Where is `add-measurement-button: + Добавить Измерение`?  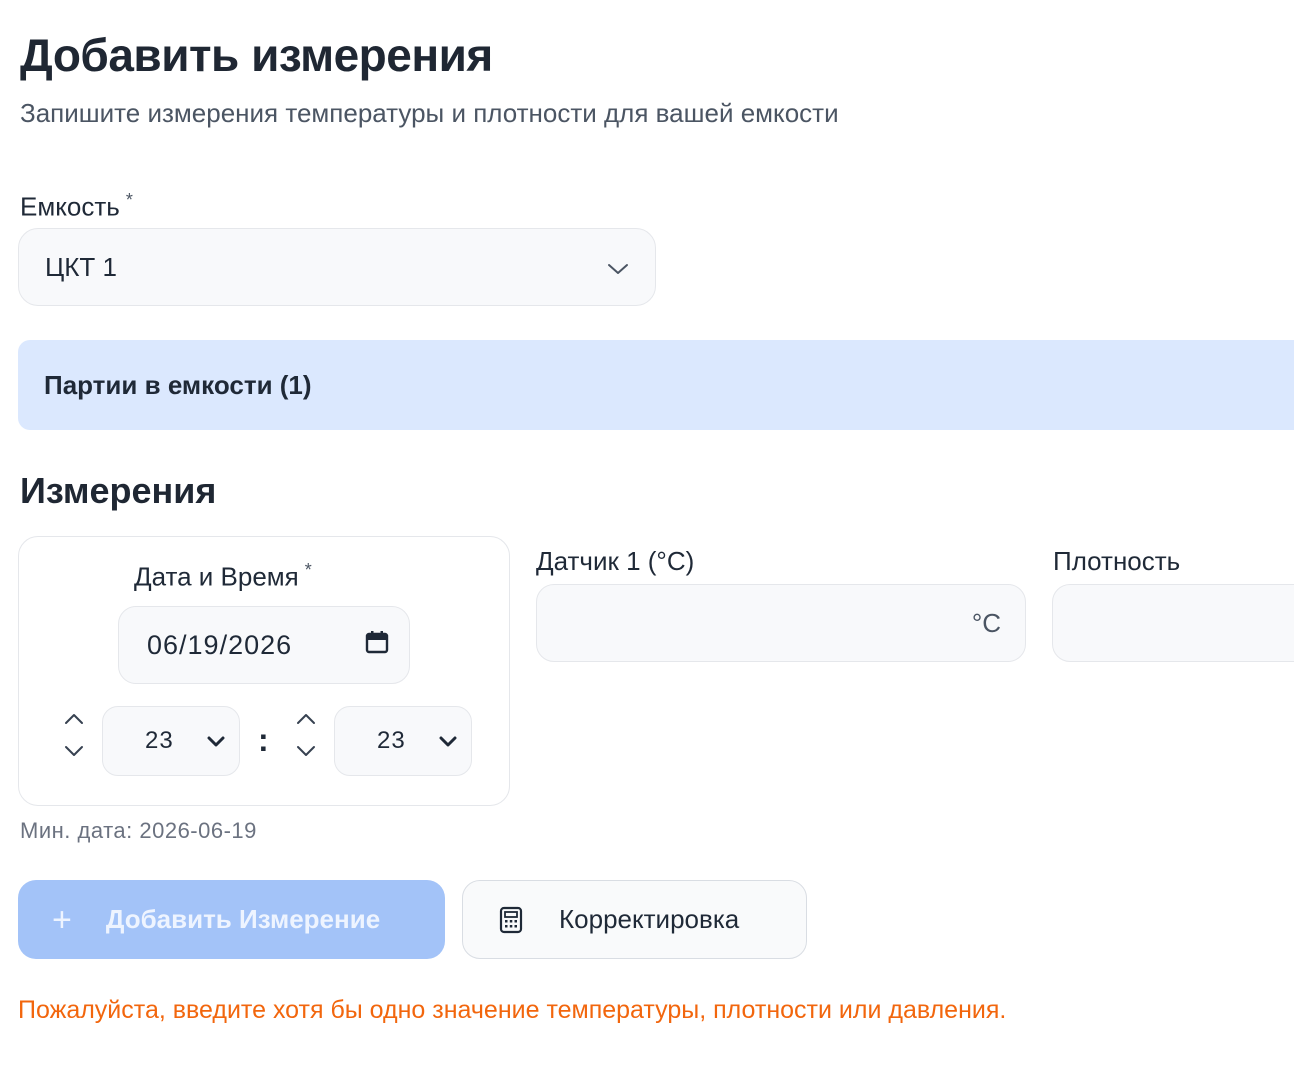 add-measurement-button: + Добавить Измерение is located at coordinates (231, 919).